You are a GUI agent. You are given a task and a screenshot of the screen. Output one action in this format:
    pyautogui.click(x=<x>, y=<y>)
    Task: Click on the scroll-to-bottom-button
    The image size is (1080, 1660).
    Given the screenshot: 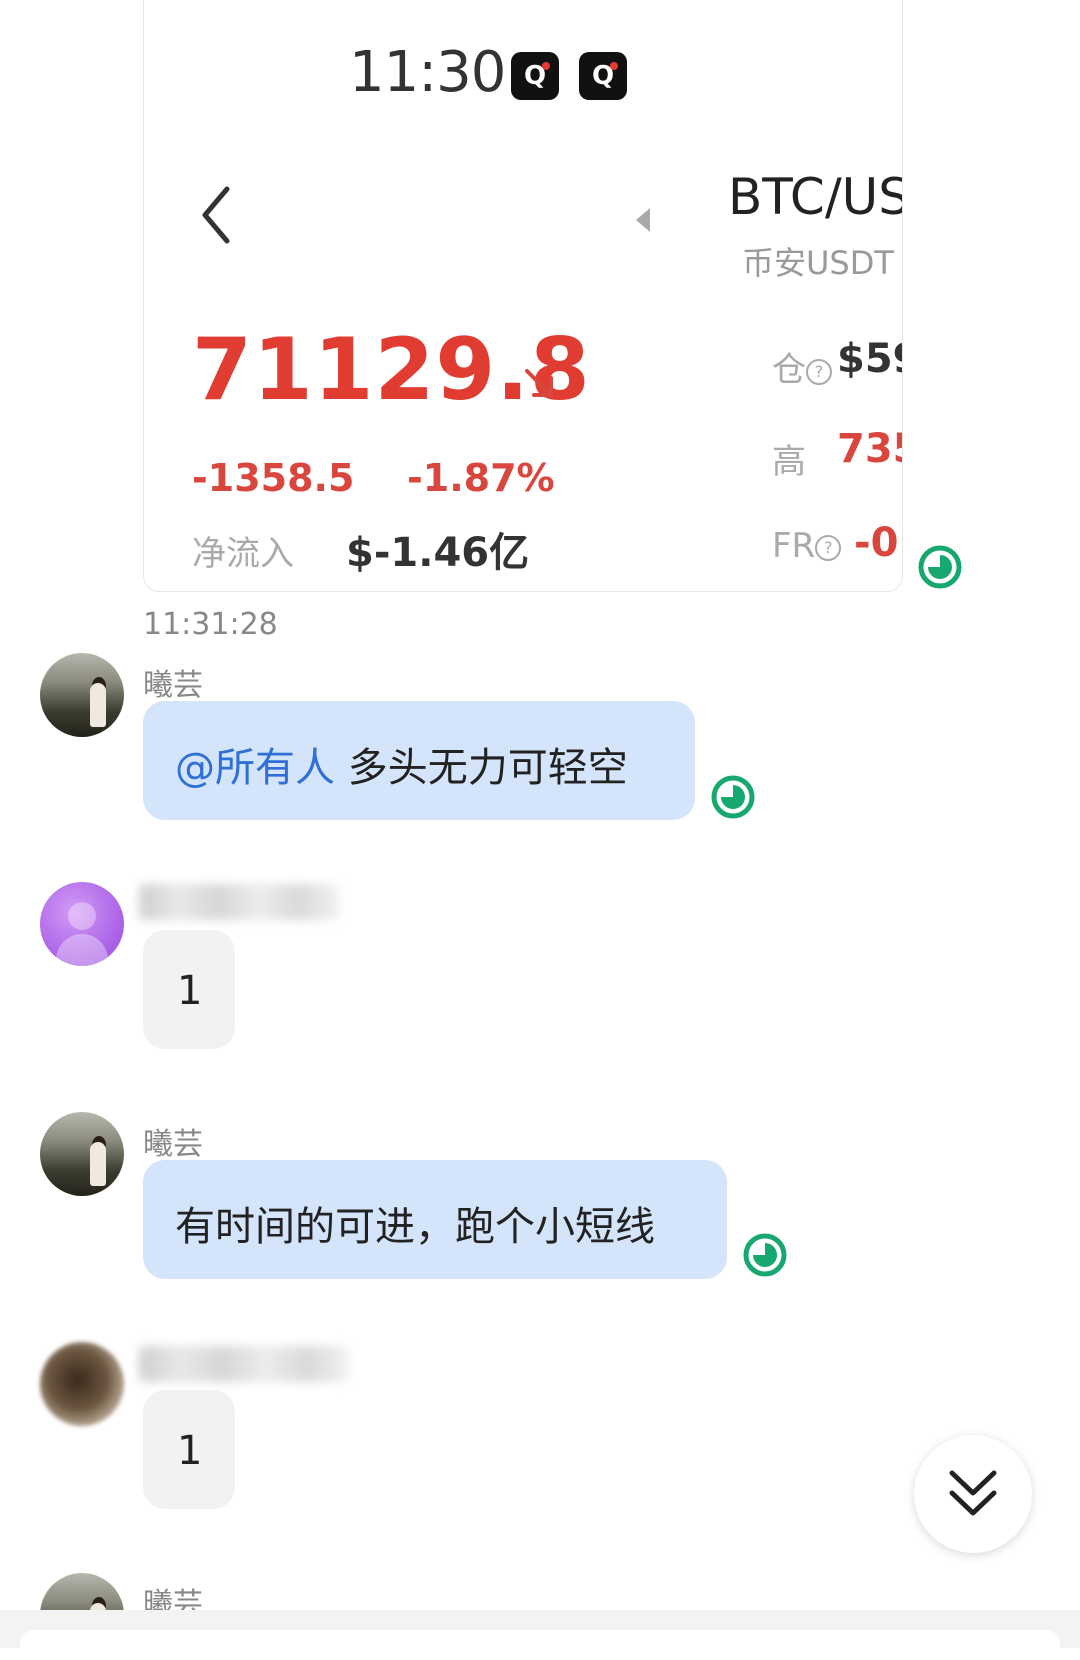 What is the action you would take?
    pyautogui.click(x=973, y=1494)
    